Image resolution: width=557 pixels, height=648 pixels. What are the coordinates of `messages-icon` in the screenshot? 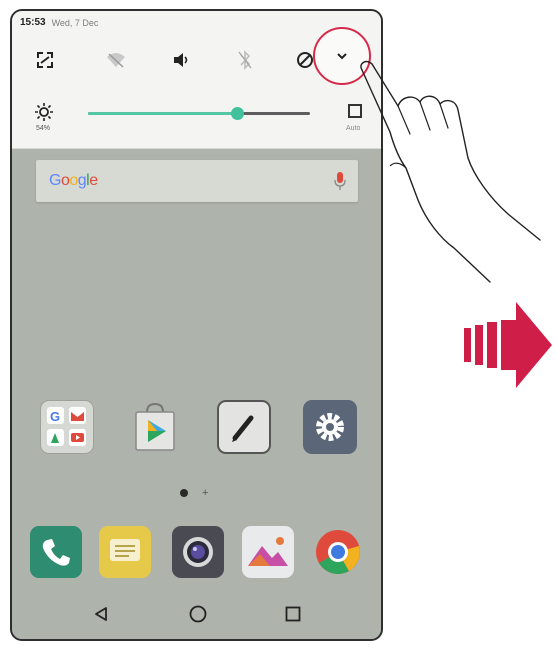 It's located at (125, 552).